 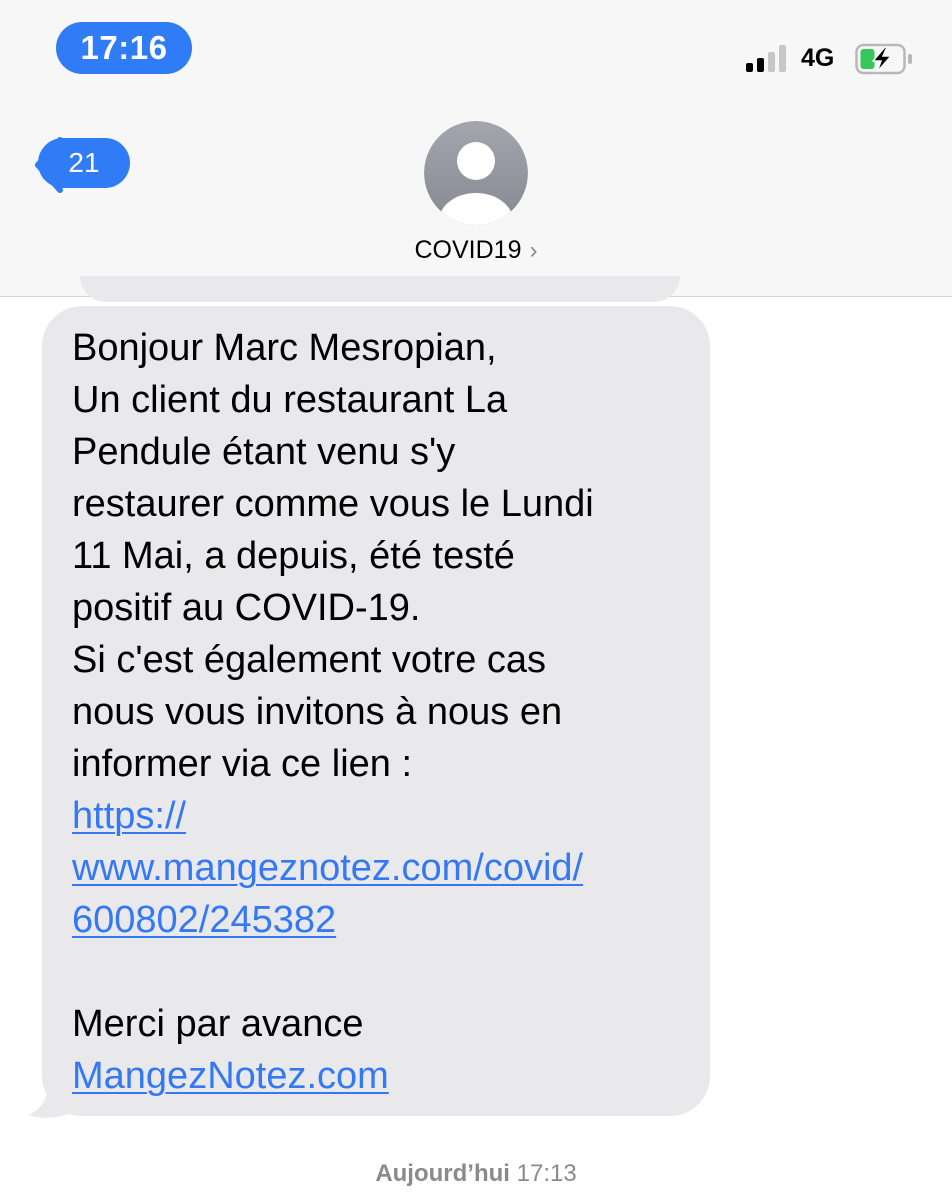 What do you see at coordinates (204, 920) in the screenshot?
I see `covid-link: 600802/245382` at bounding box center [204, 920].